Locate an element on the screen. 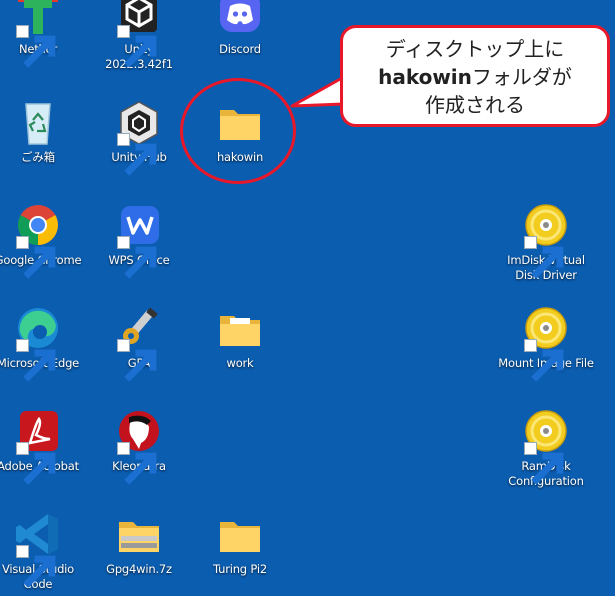 The height and width of the screenshot is (596, 615). desktop-icon-recycle-bin: ごみ箱 is located at coordinates (41, 132).